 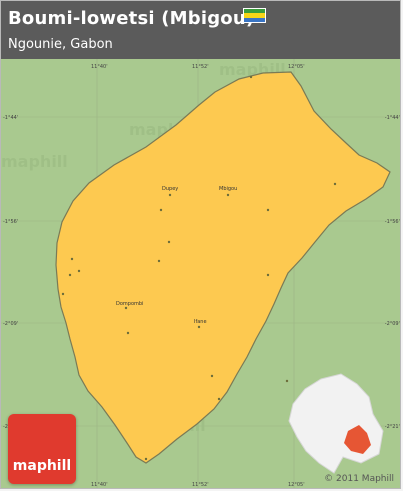 I want to click on map-title: Boumi-lowetsi (Mbigou), so click(x=131, y=18).